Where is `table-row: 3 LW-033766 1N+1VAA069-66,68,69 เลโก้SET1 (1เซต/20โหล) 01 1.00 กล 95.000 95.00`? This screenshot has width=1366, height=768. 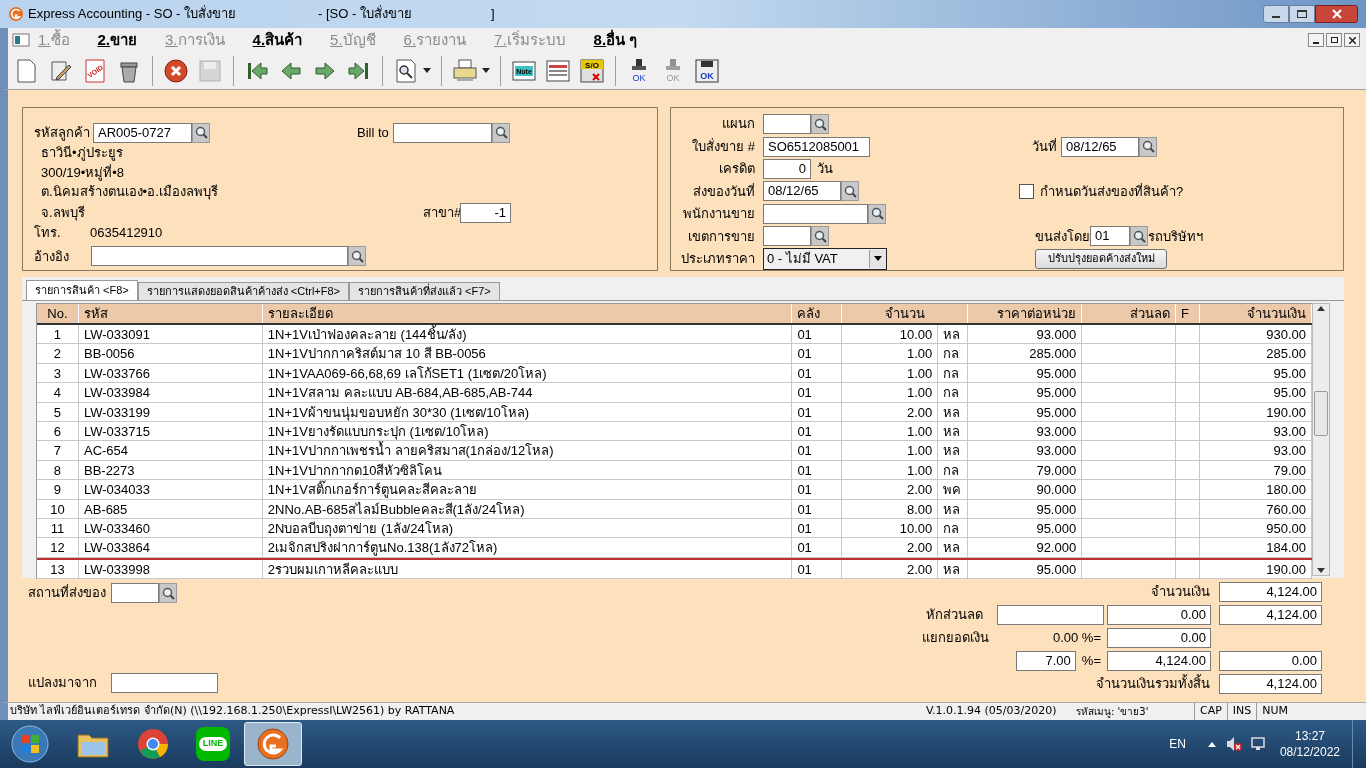 table-row: 3 LW-033766 1N+1VAA069-66,68,69 เลโก้SET1 (1เซต/20โหล) 01 1.00 กล 95.000 95.00 is located at coordinates (674, 373).